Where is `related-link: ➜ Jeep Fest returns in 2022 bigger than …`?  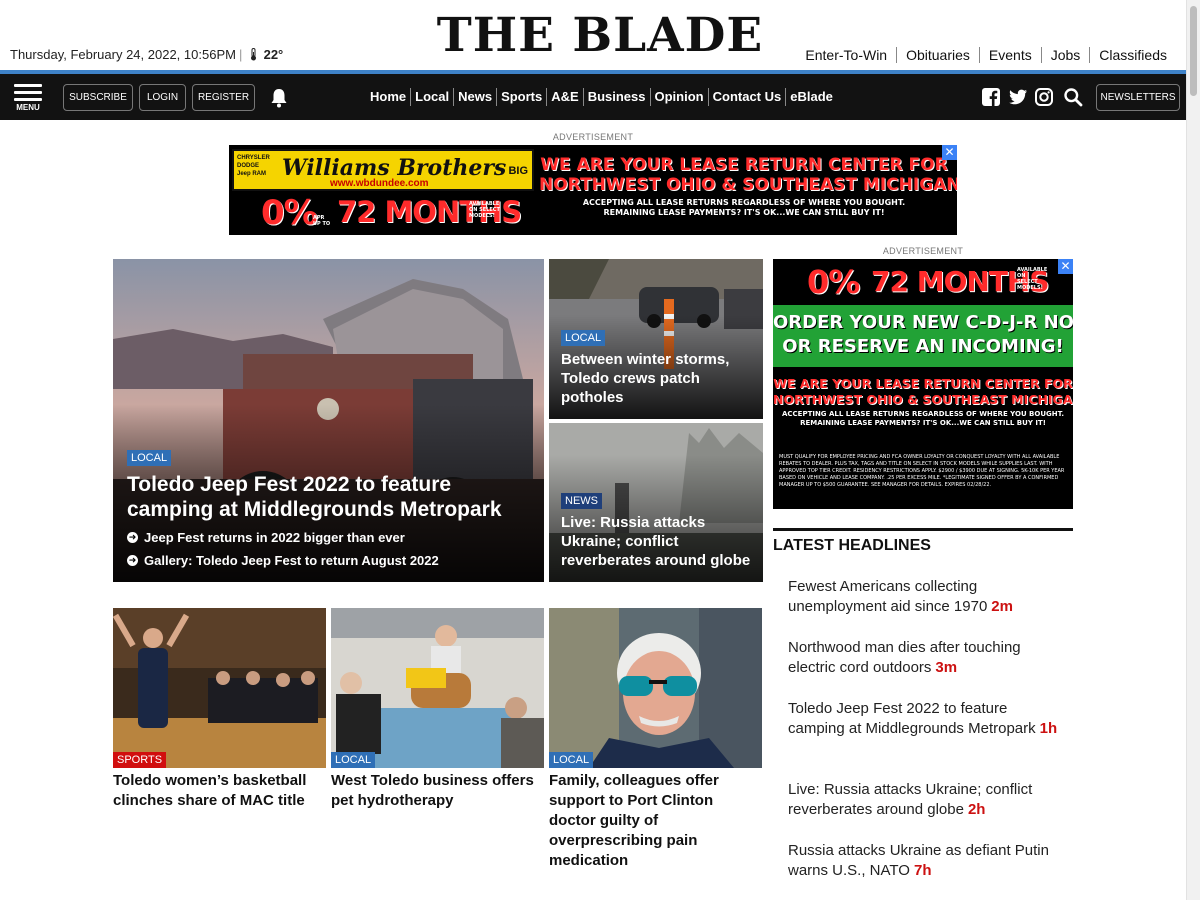
related-link: ➜ Jeep Fest returns in 2022 bigger than … is located at coordinates (328, 537).